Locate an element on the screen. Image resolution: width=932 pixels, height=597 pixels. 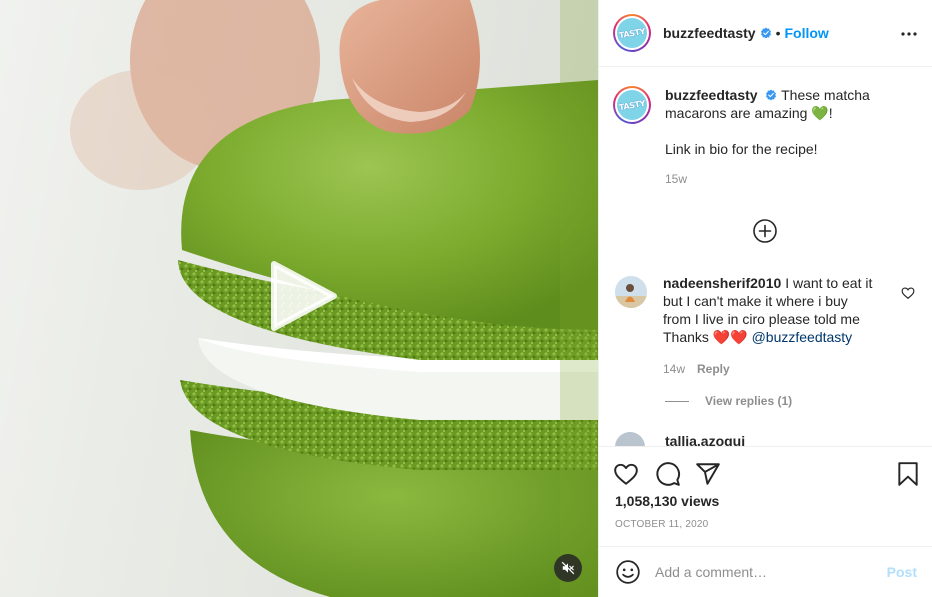
comment-icon is located at coordinates (668, 474).